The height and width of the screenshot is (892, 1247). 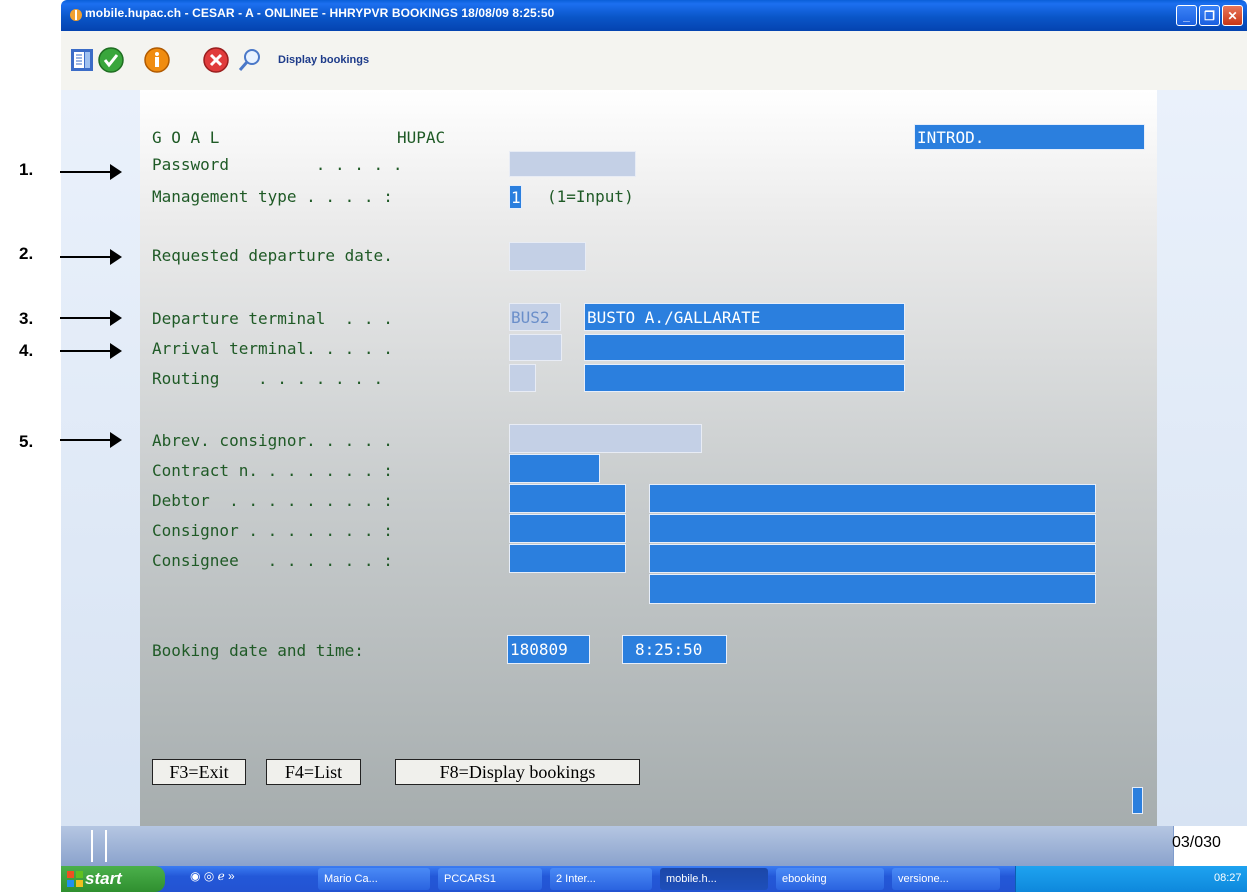 What do you see at coordinates (75, 879) in the screenshot?
I see `windows-logo-icon` at bounding box center [75, 879].